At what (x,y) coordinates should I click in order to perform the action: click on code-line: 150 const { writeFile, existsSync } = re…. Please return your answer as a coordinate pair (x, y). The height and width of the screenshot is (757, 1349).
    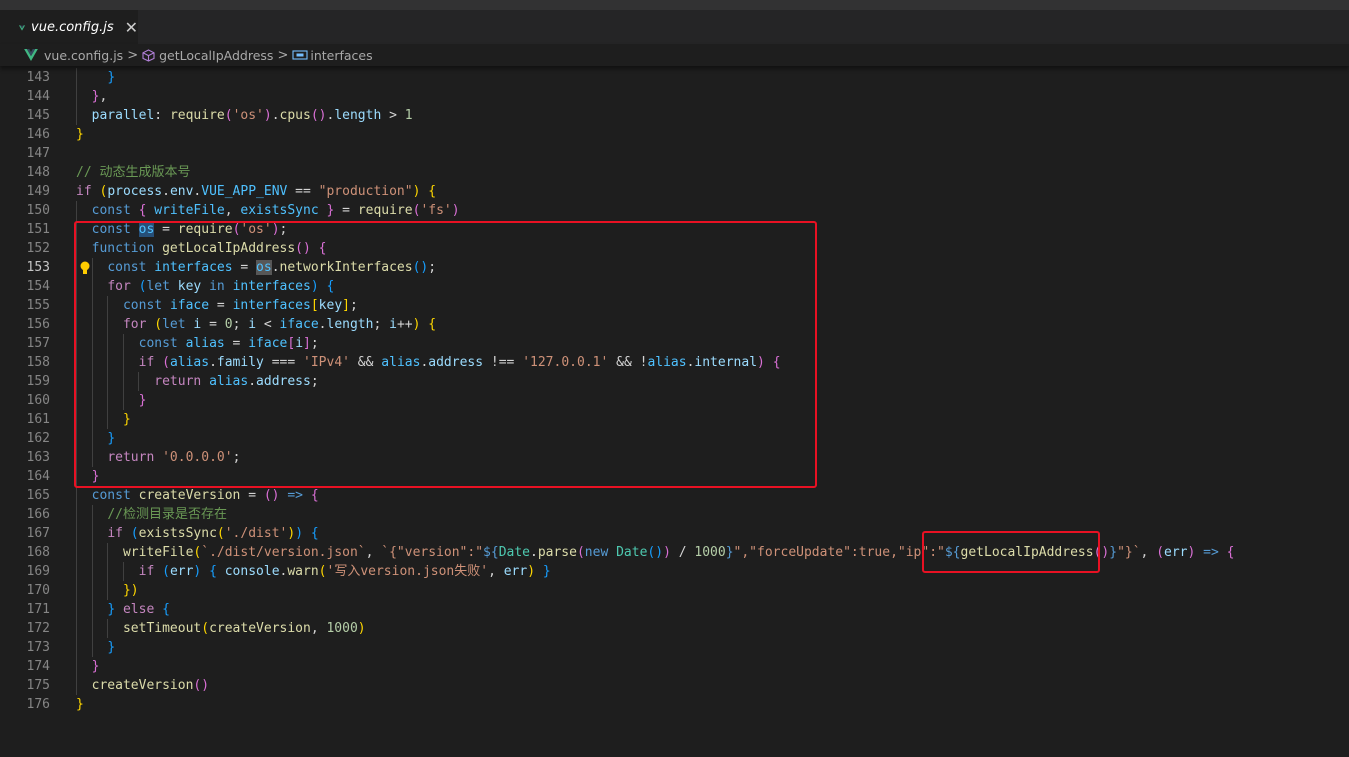
    Looking at the image, I should click on (674, 210).